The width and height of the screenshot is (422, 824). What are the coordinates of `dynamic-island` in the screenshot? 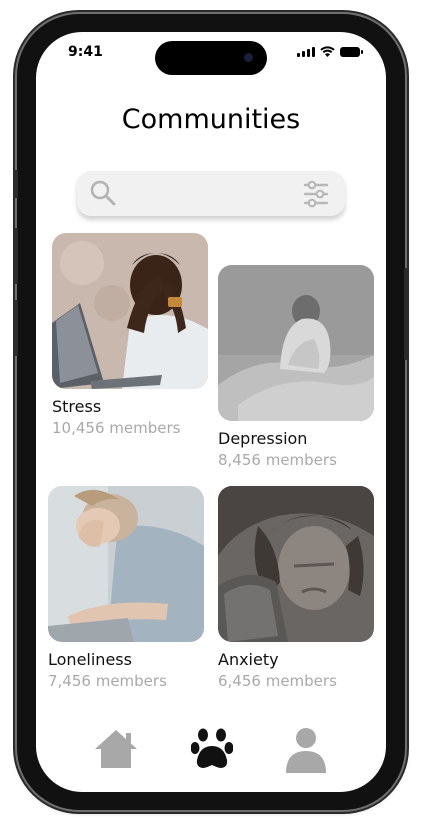 It's located at (211, 58).